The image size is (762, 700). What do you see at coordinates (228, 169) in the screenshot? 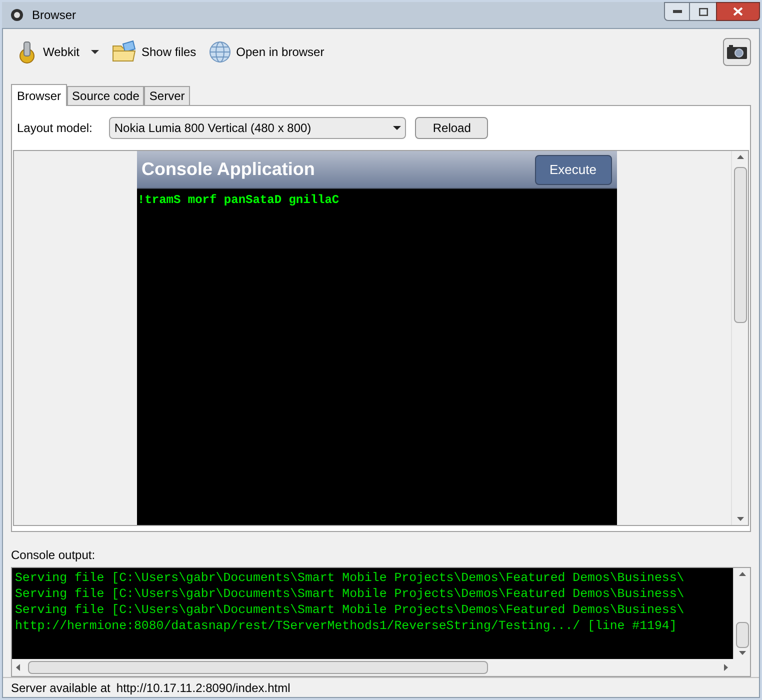
I see `app-title: Console Application` at bounding box center [228, 169].